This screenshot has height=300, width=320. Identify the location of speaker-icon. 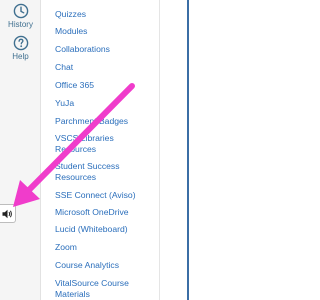
(7, 213).